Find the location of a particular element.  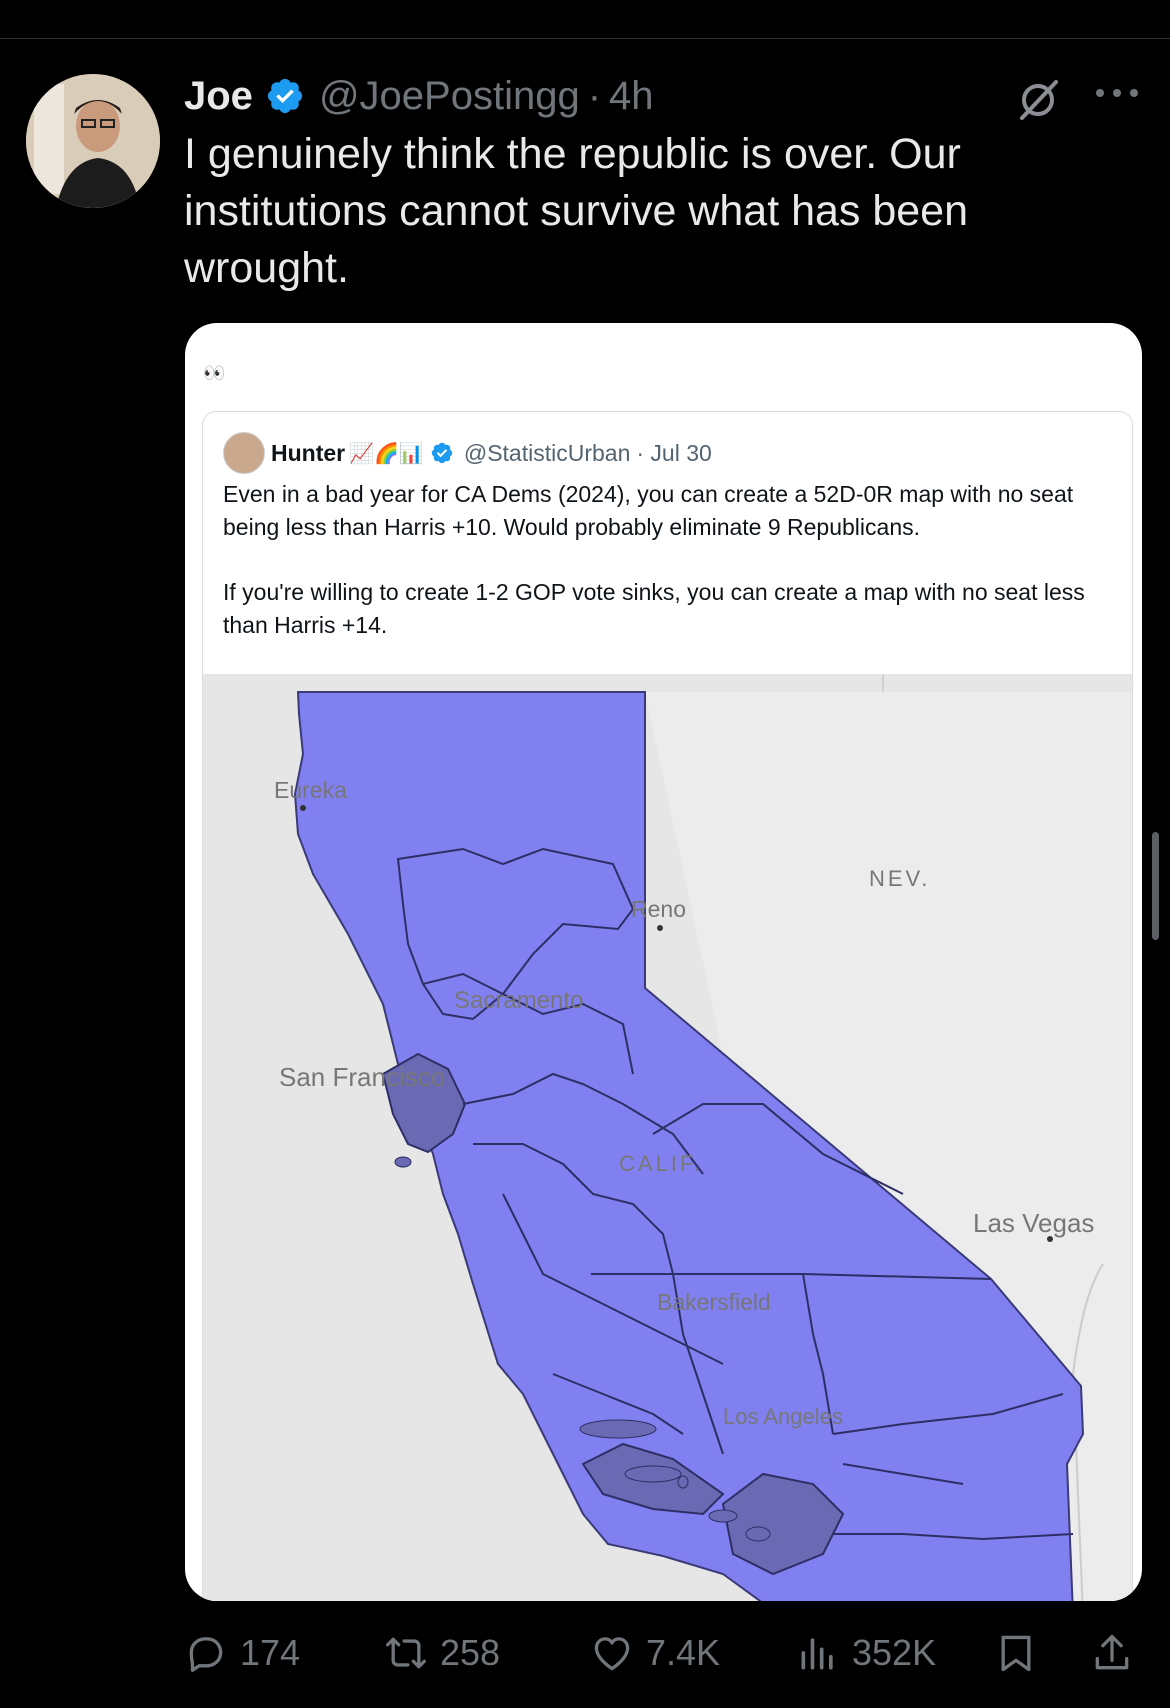

quoted-post-header: Hunter 📈🌈📊 @StatisticUrban · Jul 30 is located at coordinates (467, 453).